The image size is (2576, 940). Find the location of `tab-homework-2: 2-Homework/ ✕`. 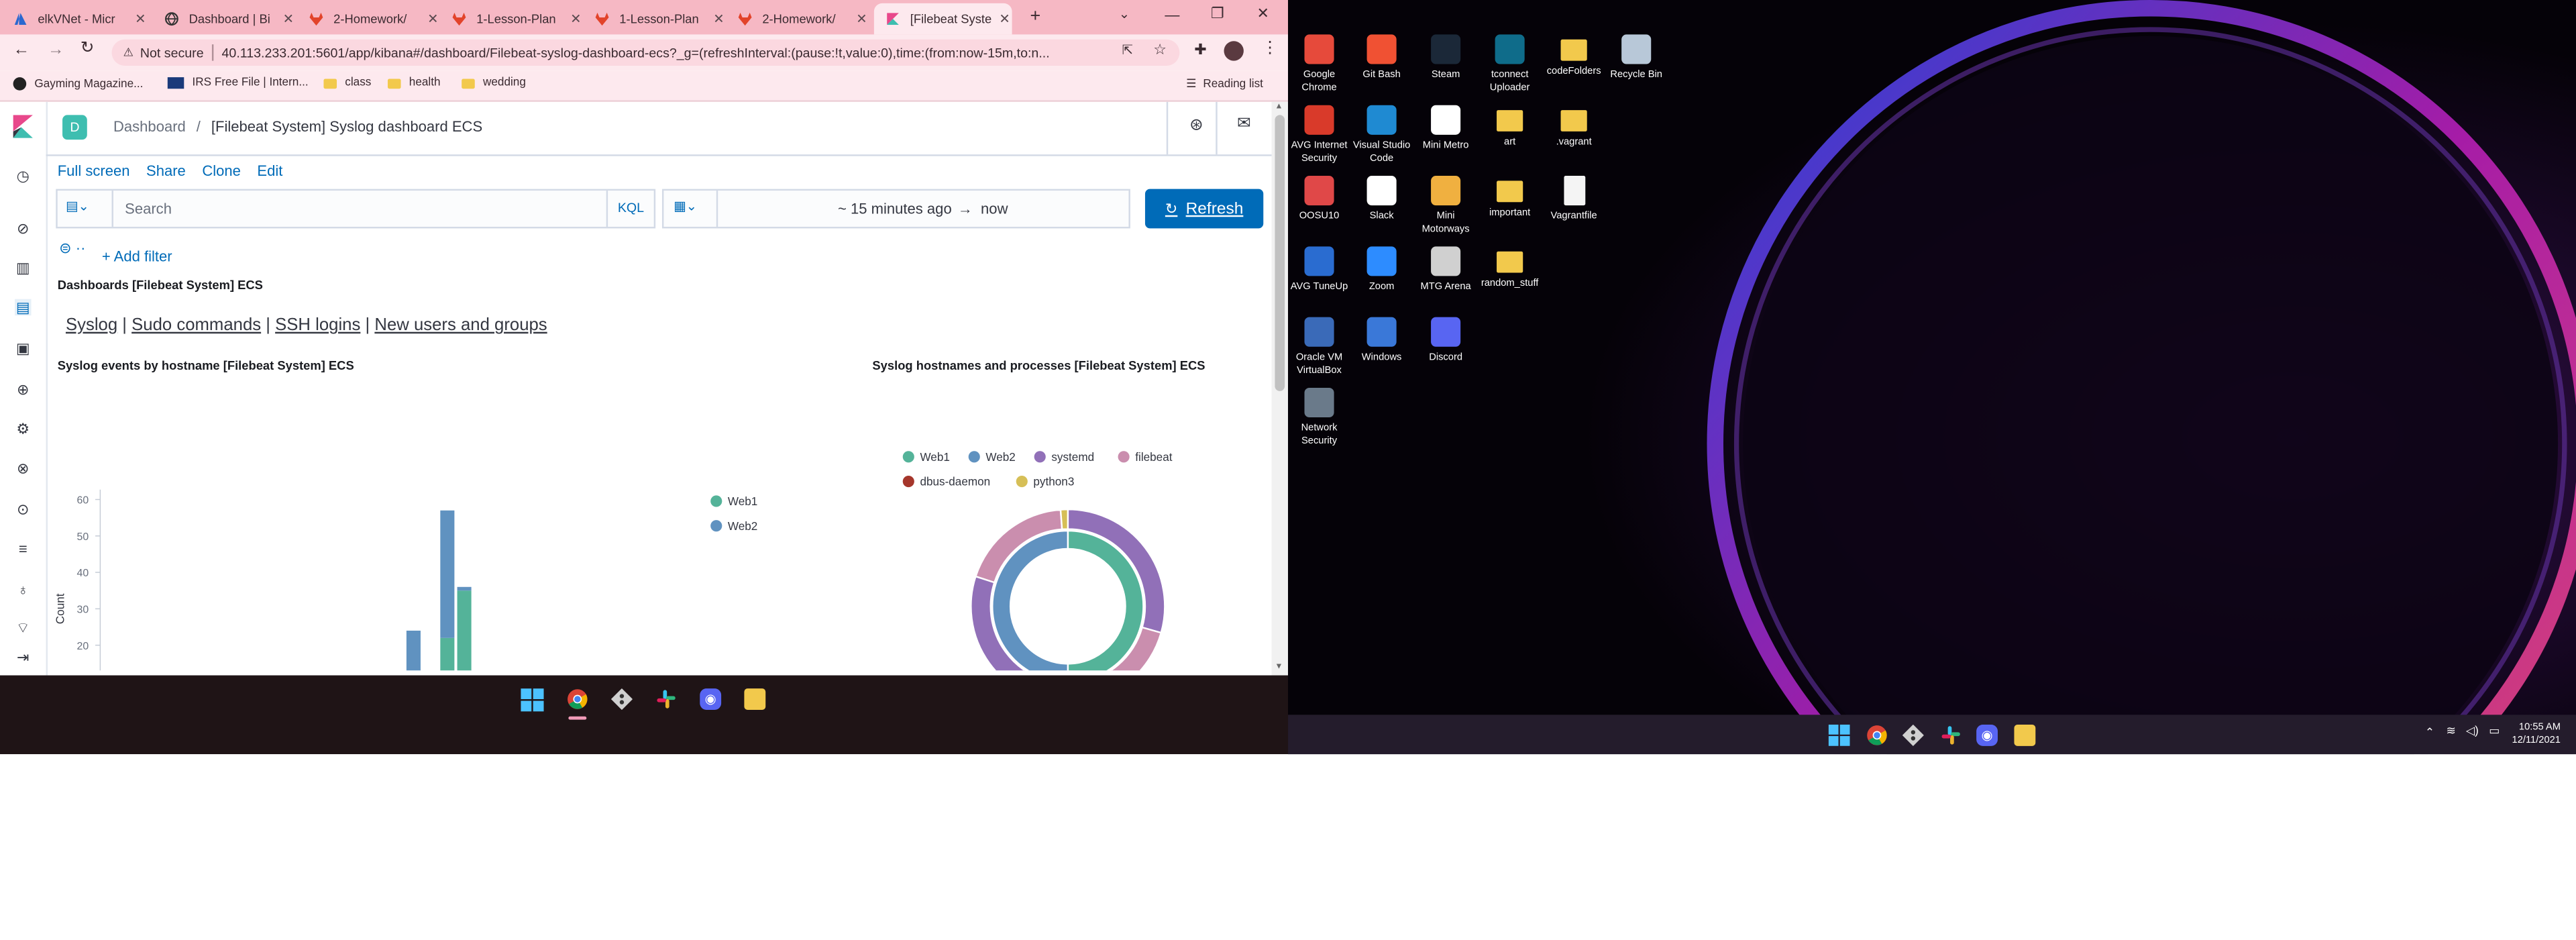

tab-homework-2: 2-Homework/ ✕ is located at coordinates (803, 19).